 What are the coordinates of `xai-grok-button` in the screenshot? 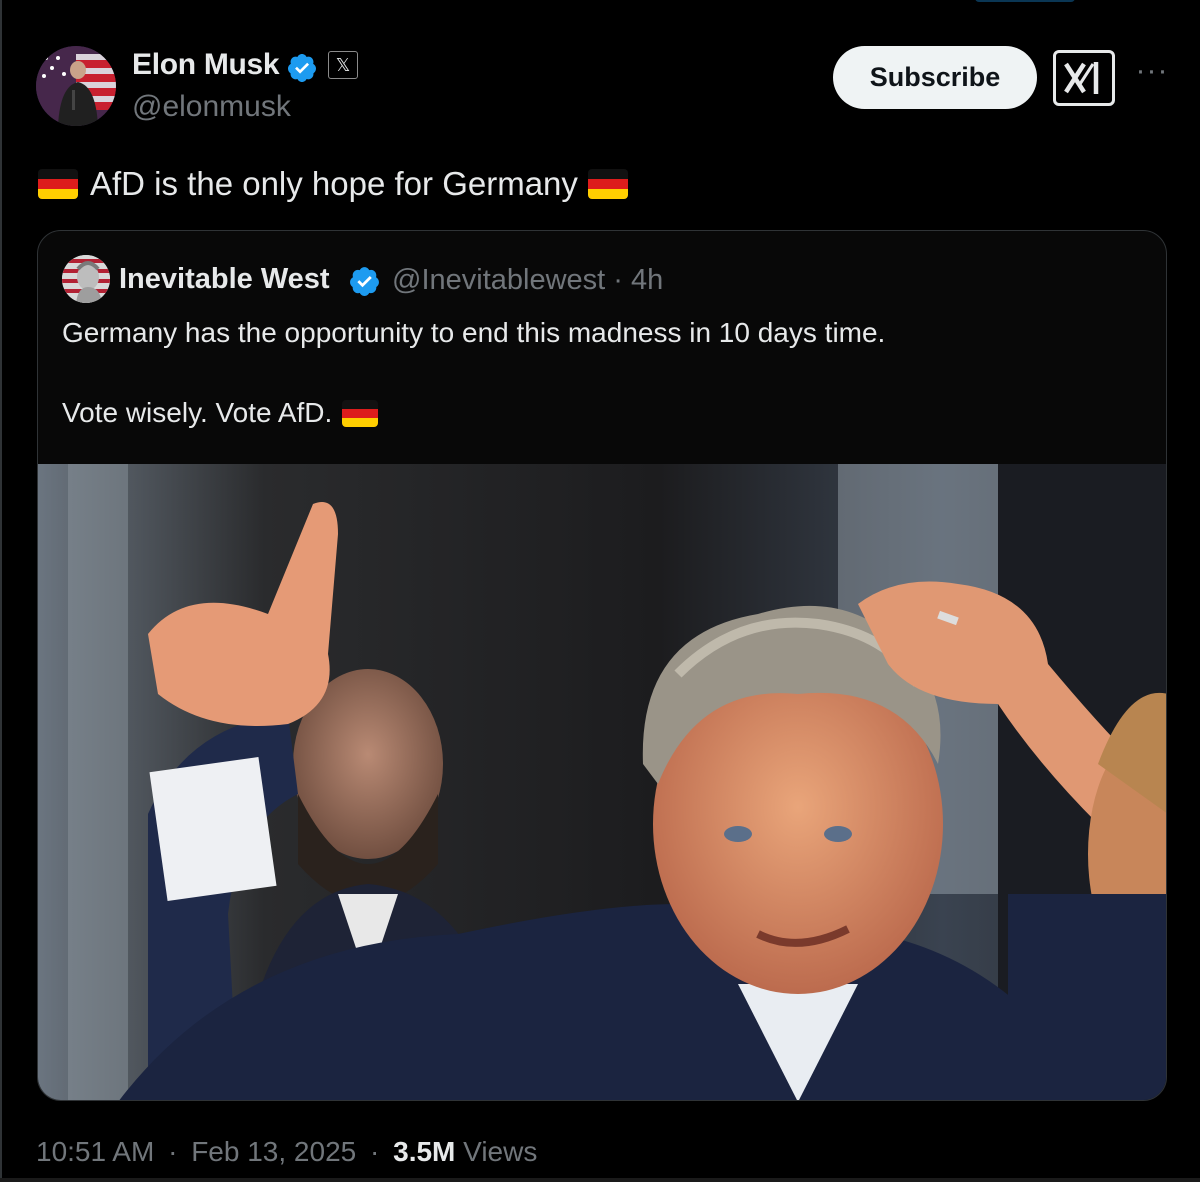 It's located at (1084, 78).